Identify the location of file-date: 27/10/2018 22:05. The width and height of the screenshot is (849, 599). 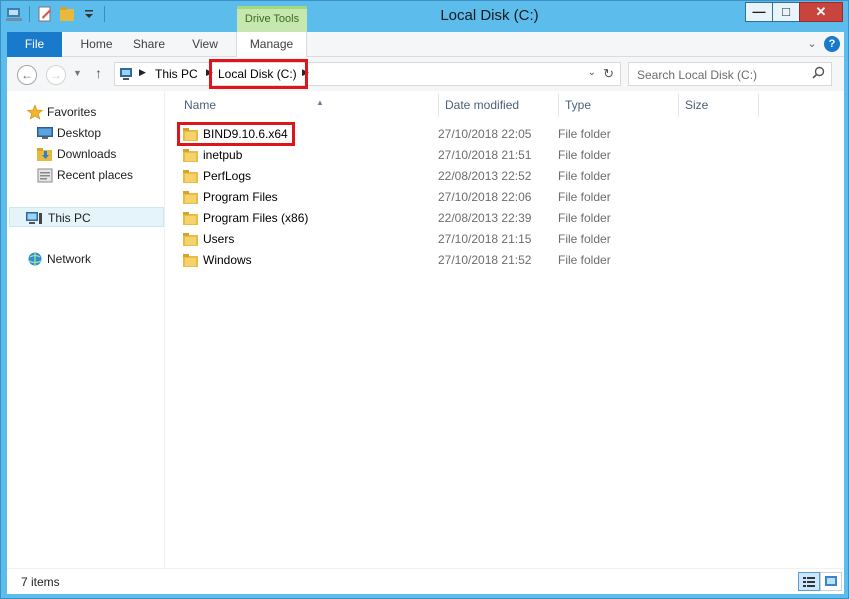
(485, 134).